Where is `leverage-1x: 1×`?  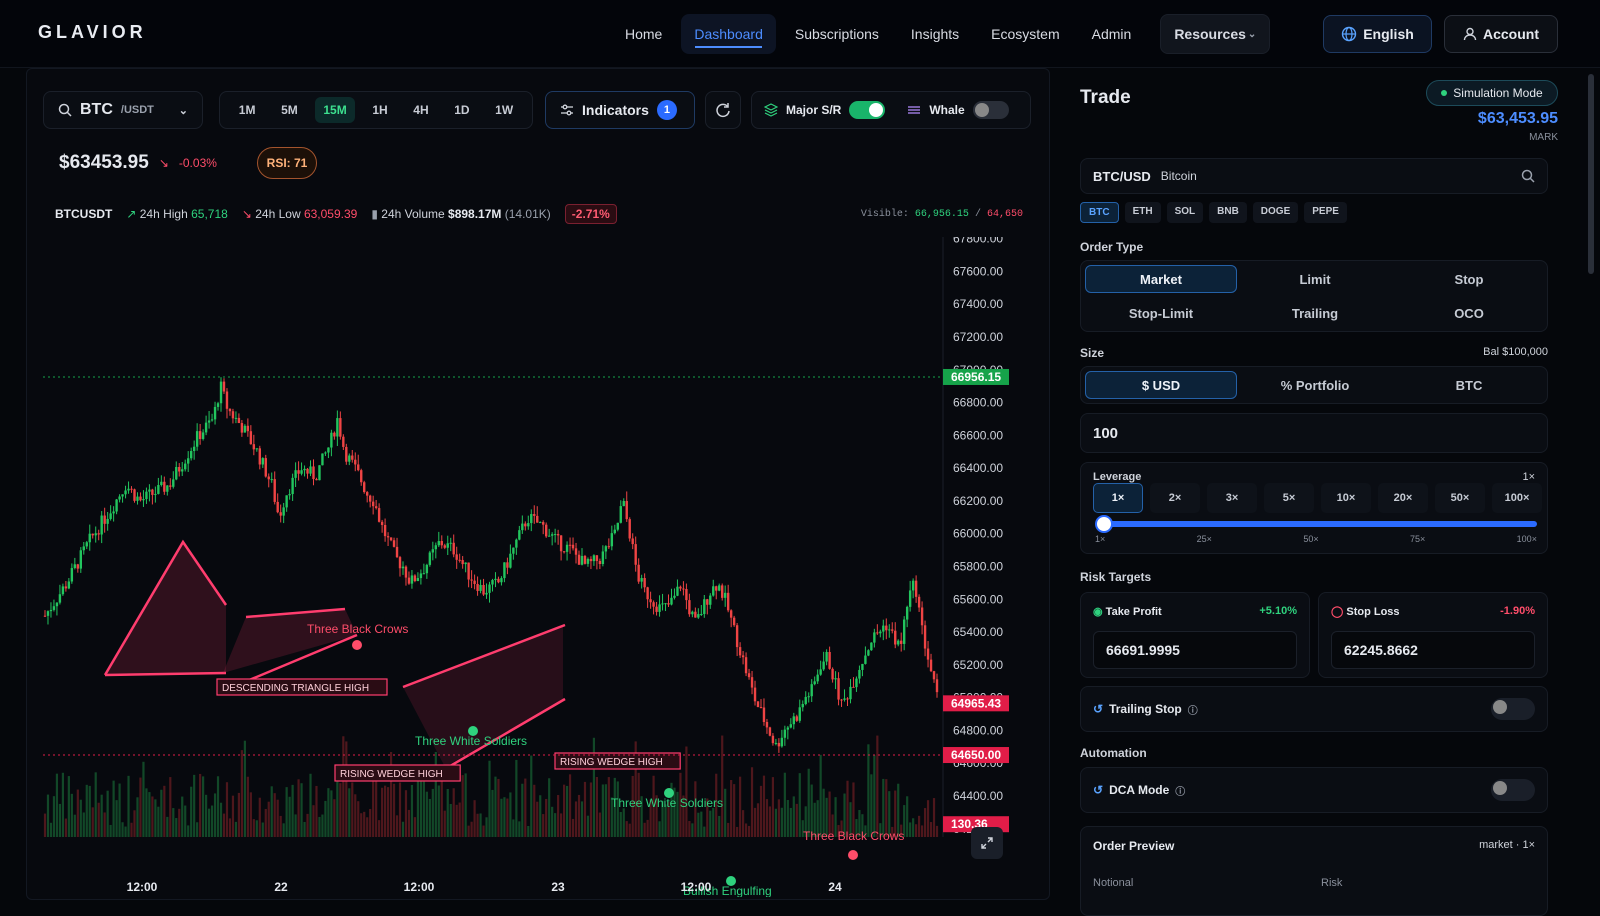
leverage-1x: 1× is located at coordinates (1118, 498).